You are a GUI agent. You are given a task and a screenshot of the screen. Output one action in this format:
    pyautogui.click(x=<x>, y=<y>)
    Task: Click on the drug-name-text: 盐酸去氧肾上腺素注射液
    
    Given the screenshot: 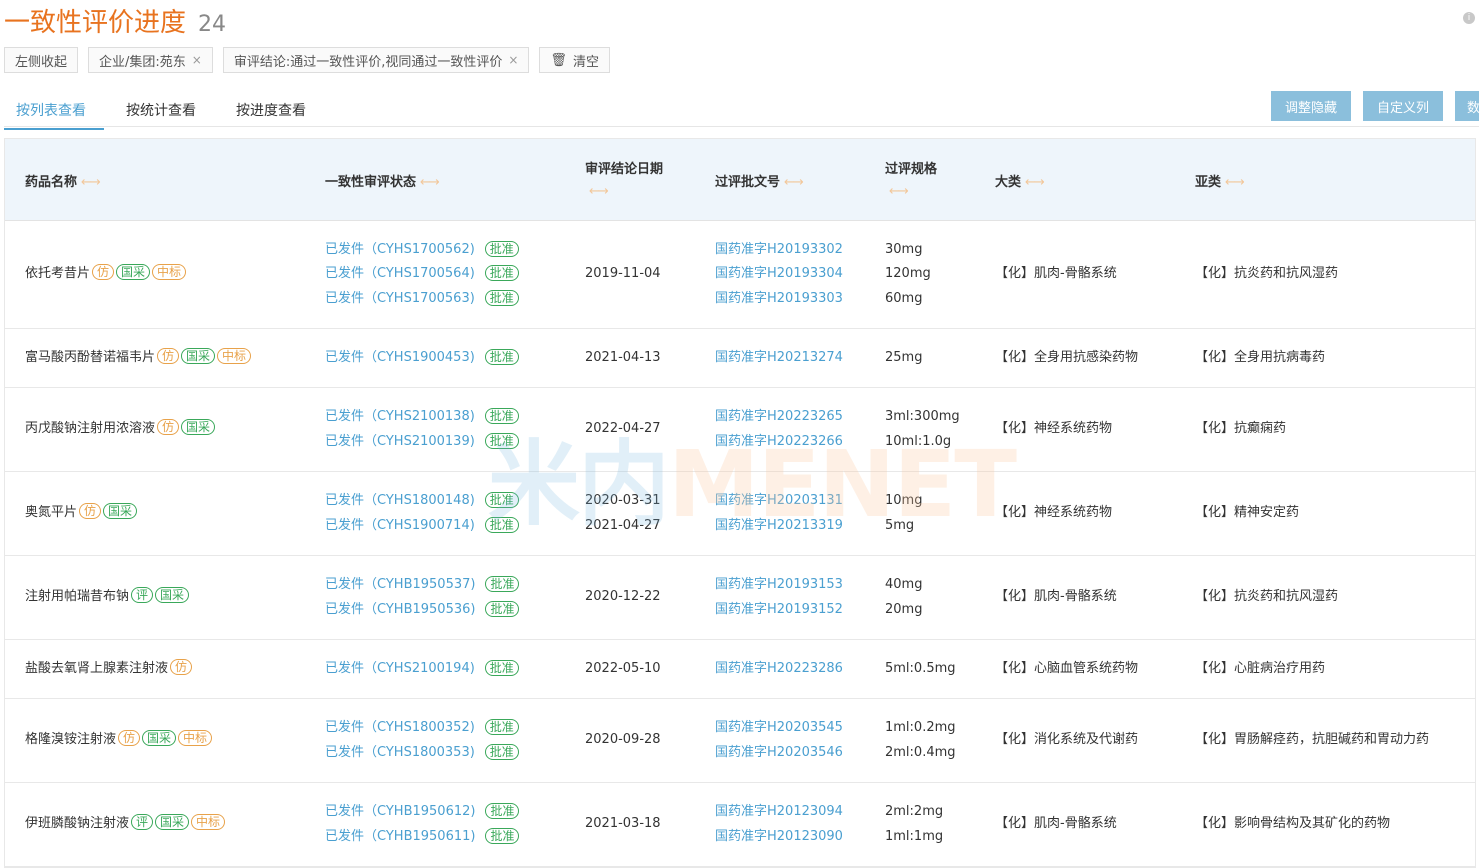 What is the action you would take?
    pyautogui.click(x=96, y=668)
    